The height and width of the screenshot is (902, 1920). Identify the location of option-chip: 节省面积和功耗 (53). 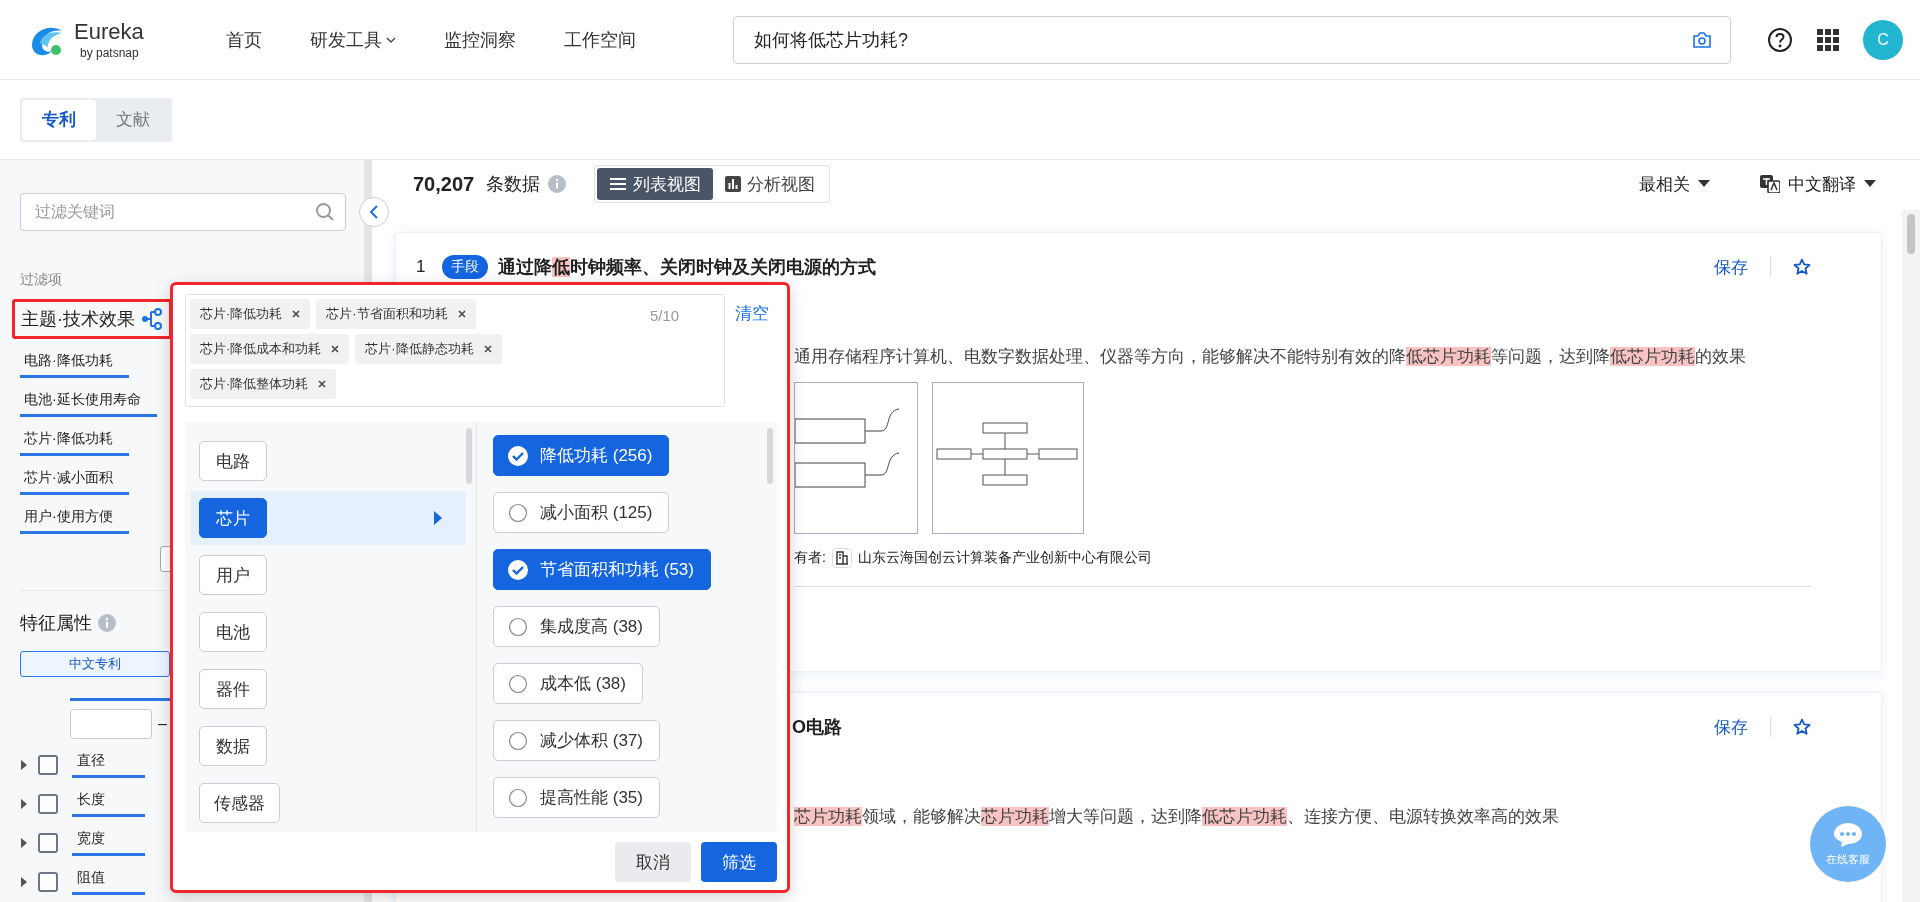
(602, 569).